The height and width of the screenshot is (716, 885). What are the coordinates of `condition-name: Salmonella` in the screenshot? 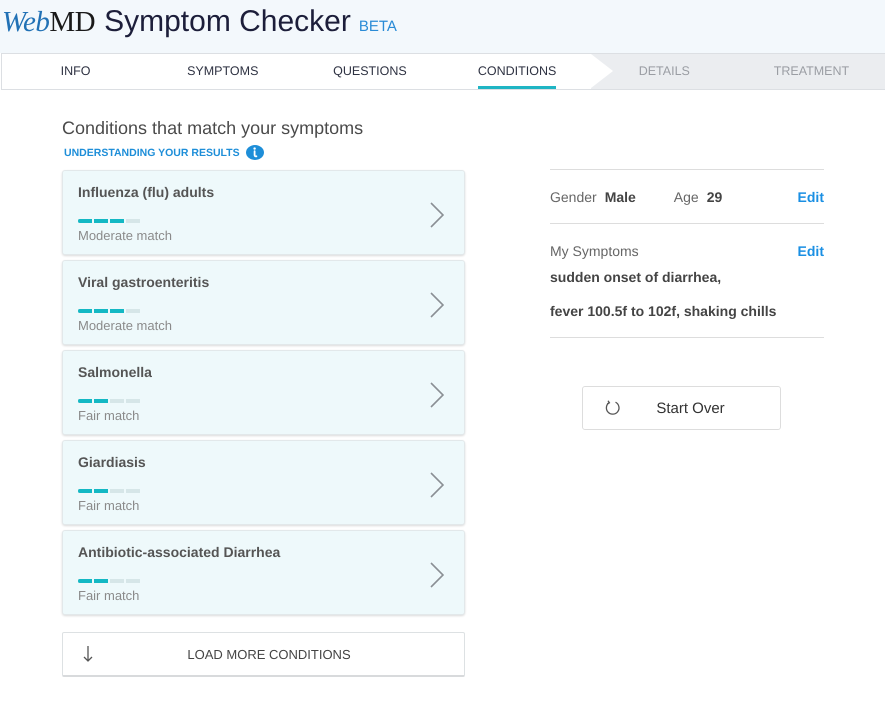 It's located at (115, 372).